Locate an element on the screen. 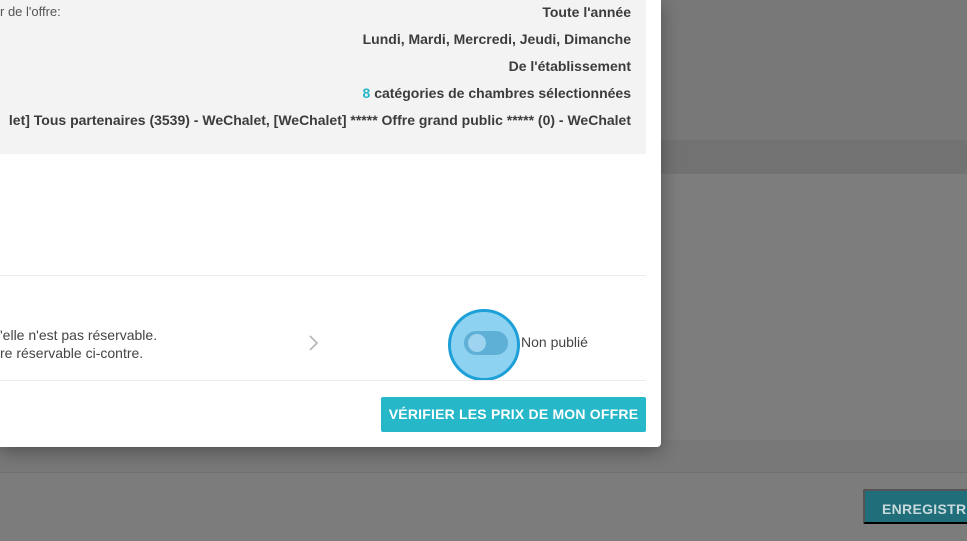 Image resolution: width=967 pixels, height=541 pixels. summary-rooms: 8 catégories de chambres sélectionnées is located at coordinates (497, 93).